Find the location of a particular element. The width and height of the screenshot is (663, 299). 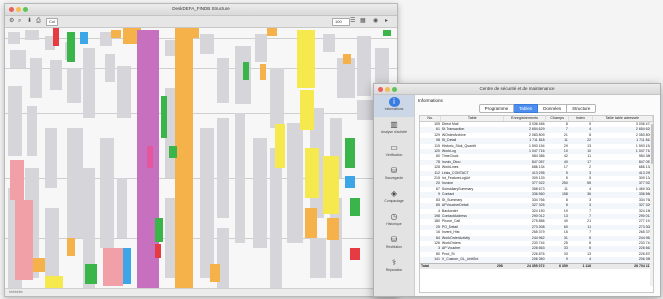

tab-tables: Tables is located at coordinates (526, 108).